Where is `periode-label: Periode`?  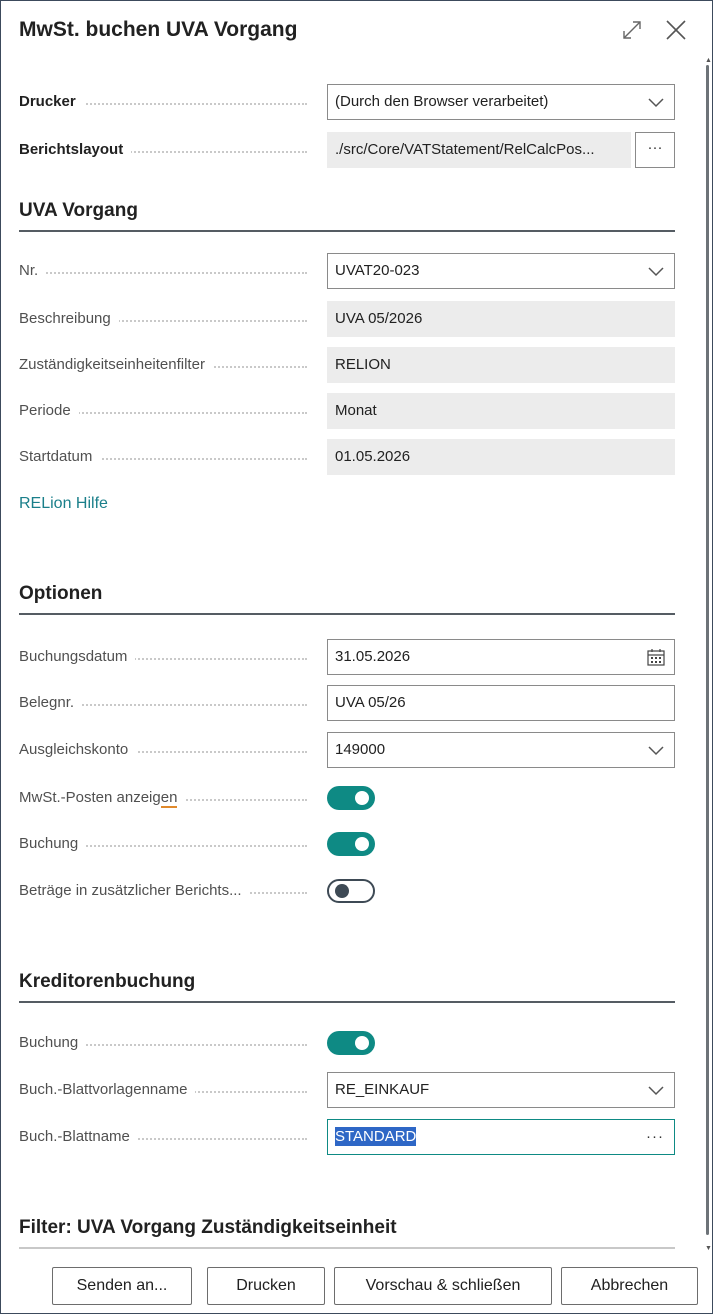
periode-label: Periode is located at coordinates (169, 411).